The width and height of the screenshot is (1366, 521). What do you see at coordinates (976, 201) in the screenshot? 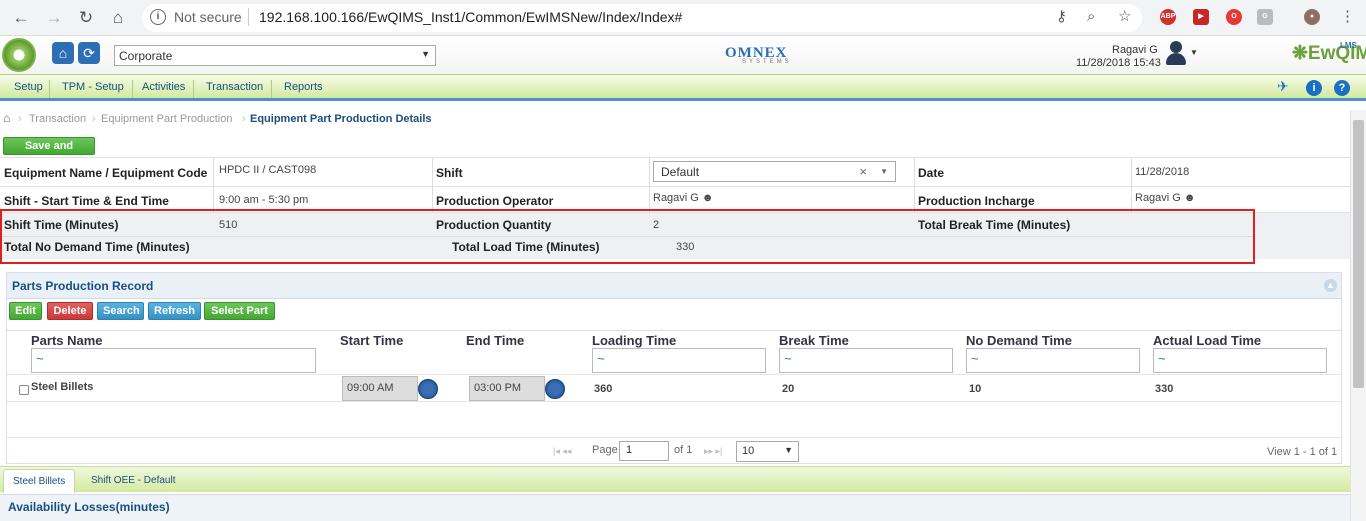
I see `incharge-label: Production Incharge` at bounding box center [976, 201].